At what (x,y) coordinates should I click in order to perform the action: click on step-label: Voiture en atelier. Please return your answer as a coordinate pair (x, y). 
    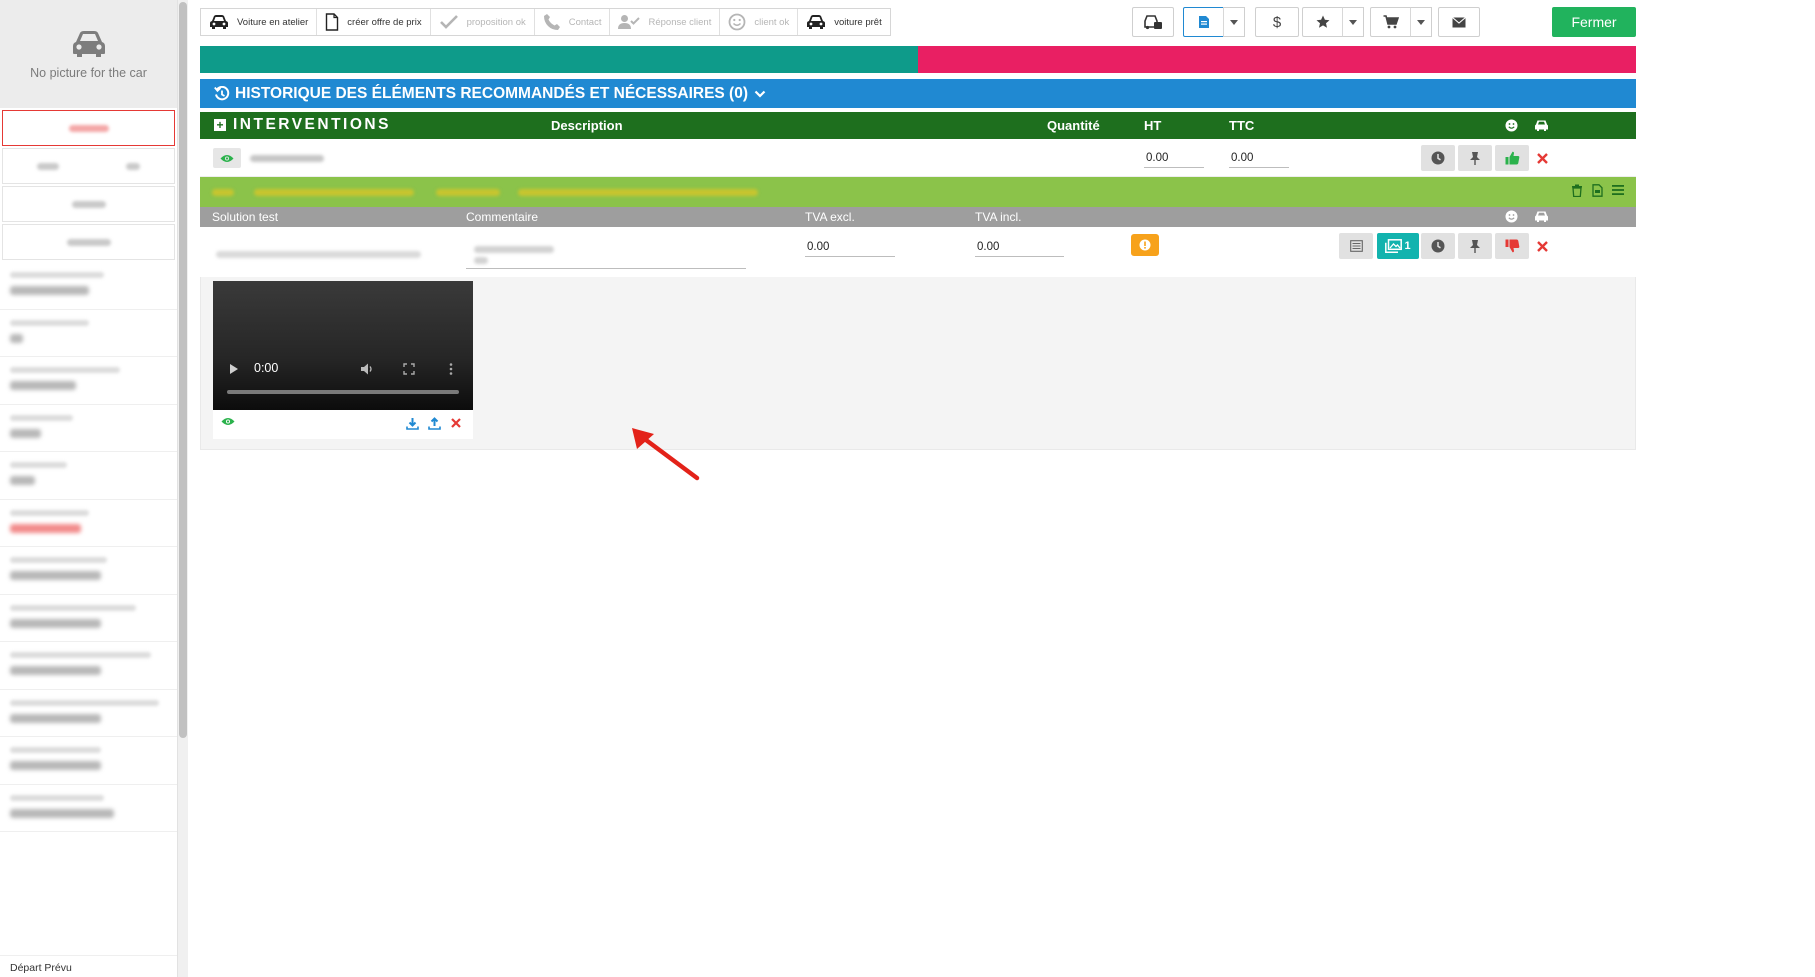
    Looking at the image, I should click on (273, 22).